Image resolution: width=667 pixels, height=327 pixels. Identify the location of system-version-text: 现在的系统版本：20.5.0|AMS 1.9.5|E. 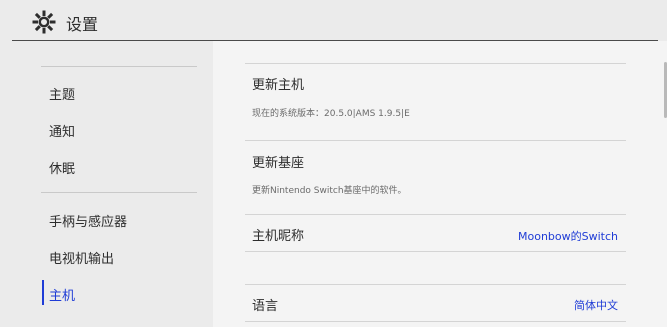
(331, 114).